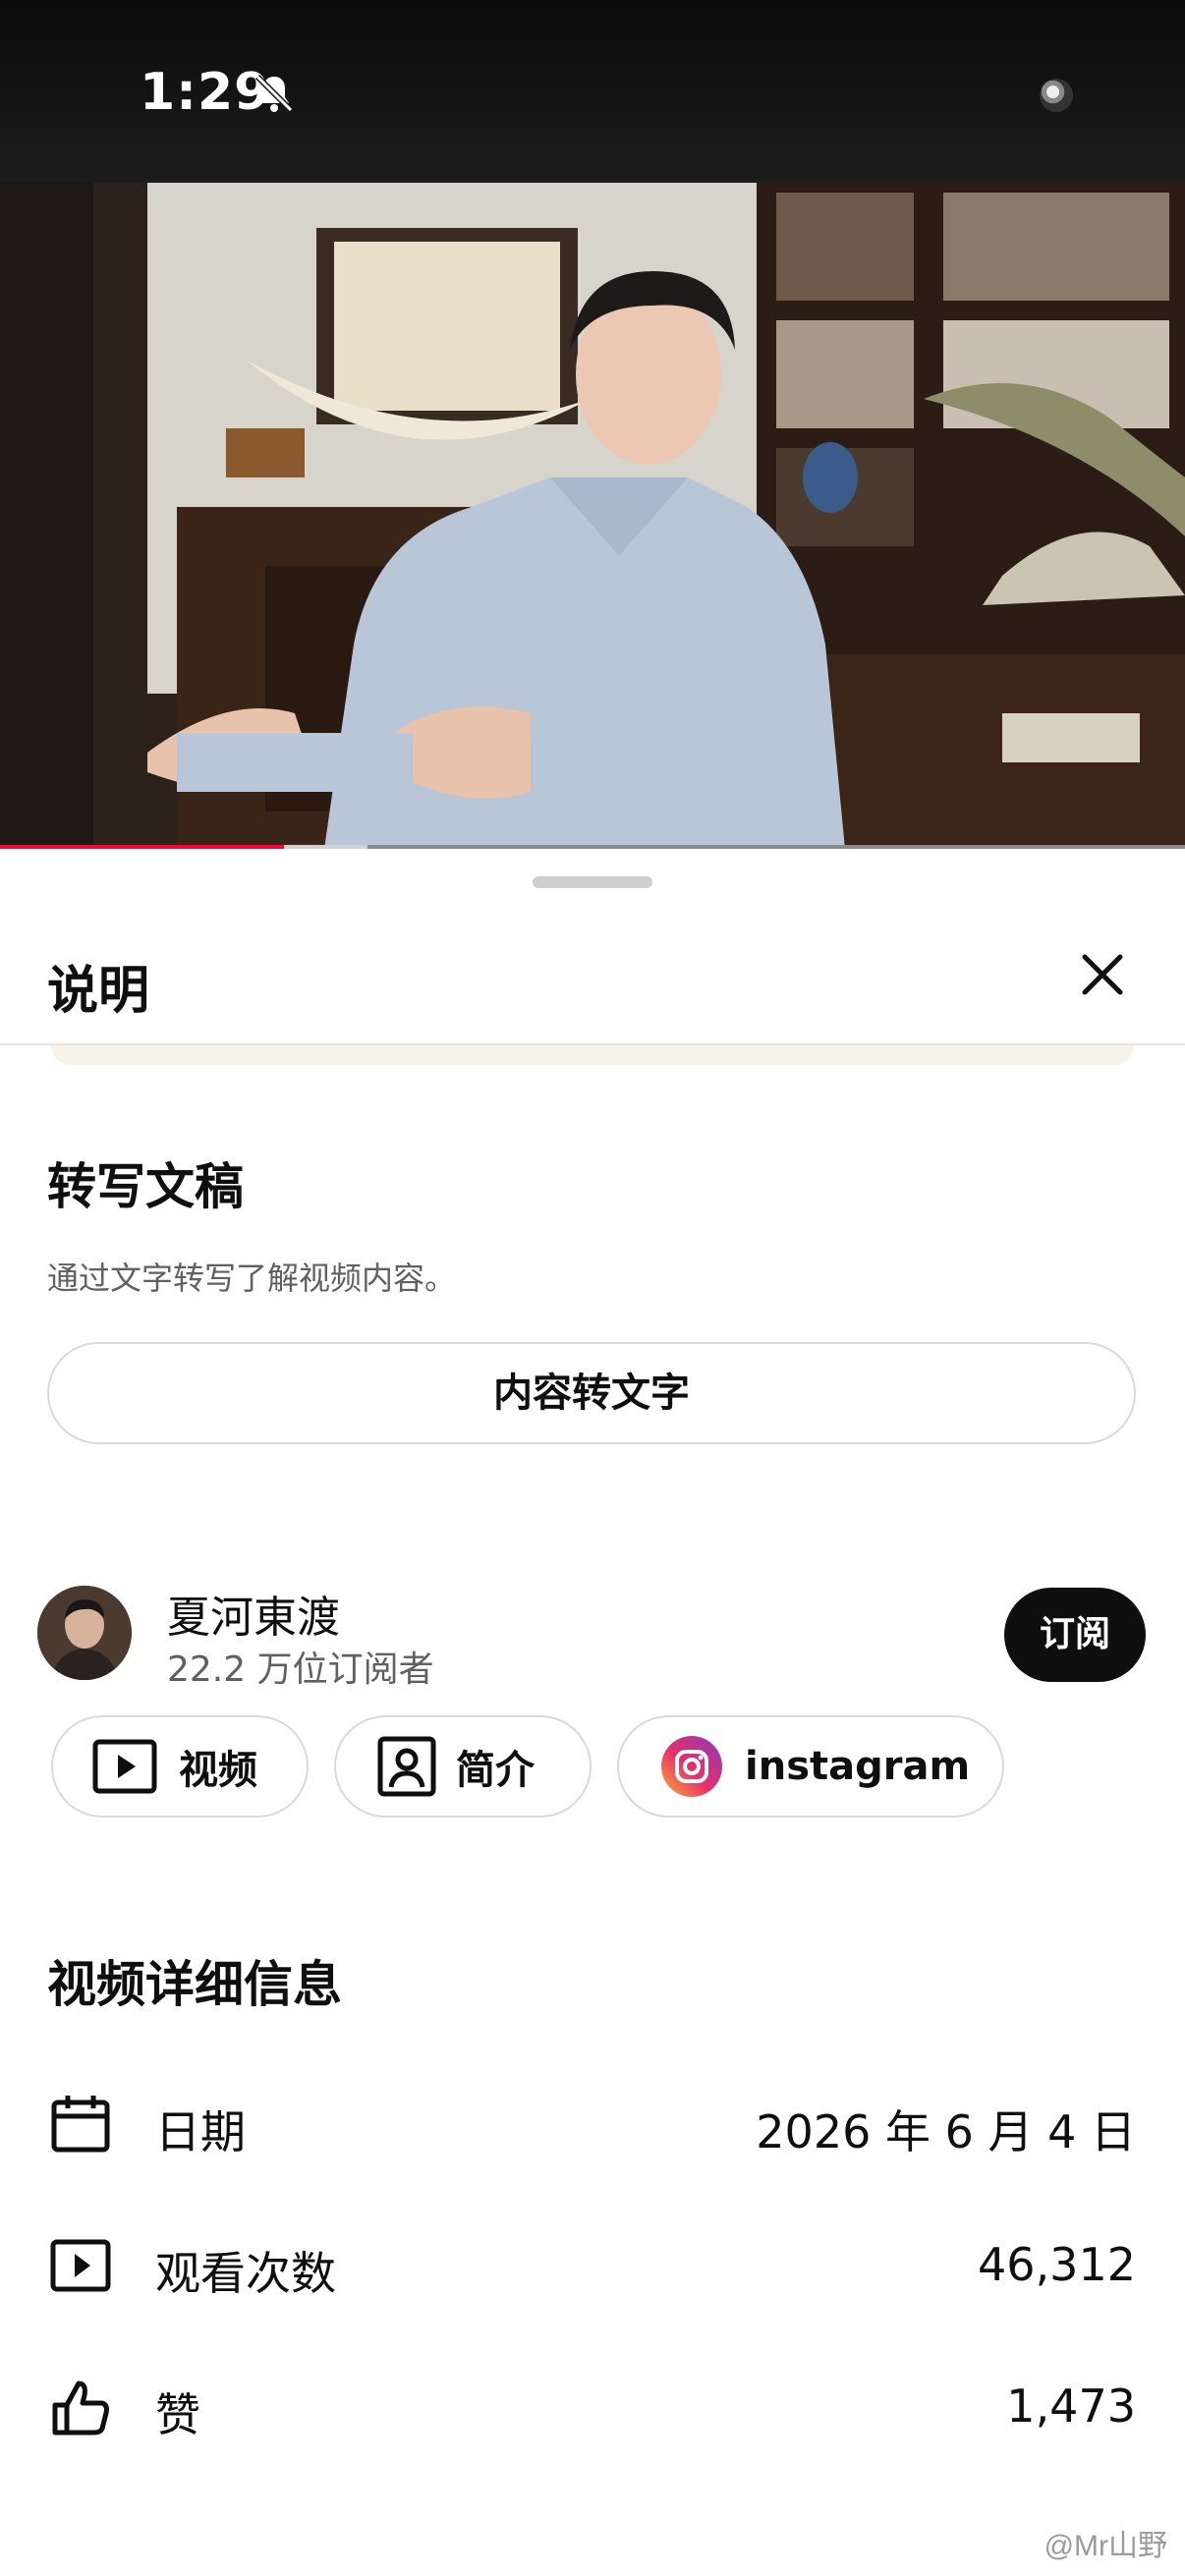 This screenshot has width=1185, height=2576. What do you see at coordinates (146, 1186) in the screenshot?
I see `transcript-title: 转写文稿` at bounding box center [146, 1186].